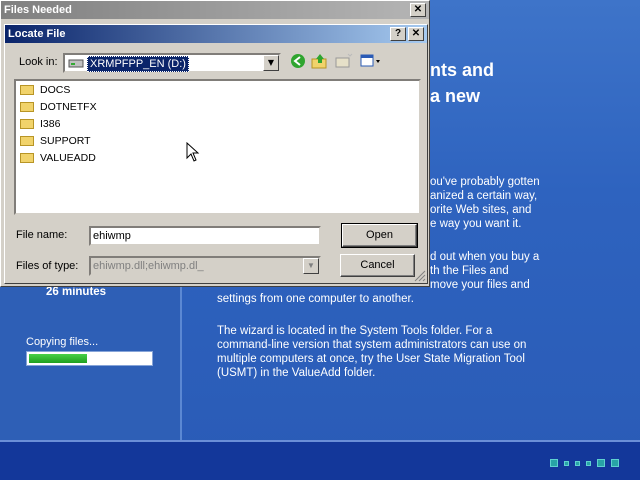 The height and width of the screenshot is (480, 640). Describe the element at coordinates (205, 266) in the screenshot. I see `files-of-type-select: ehiwmp.dll;ehiwmp.dl_ ▼` at that location.